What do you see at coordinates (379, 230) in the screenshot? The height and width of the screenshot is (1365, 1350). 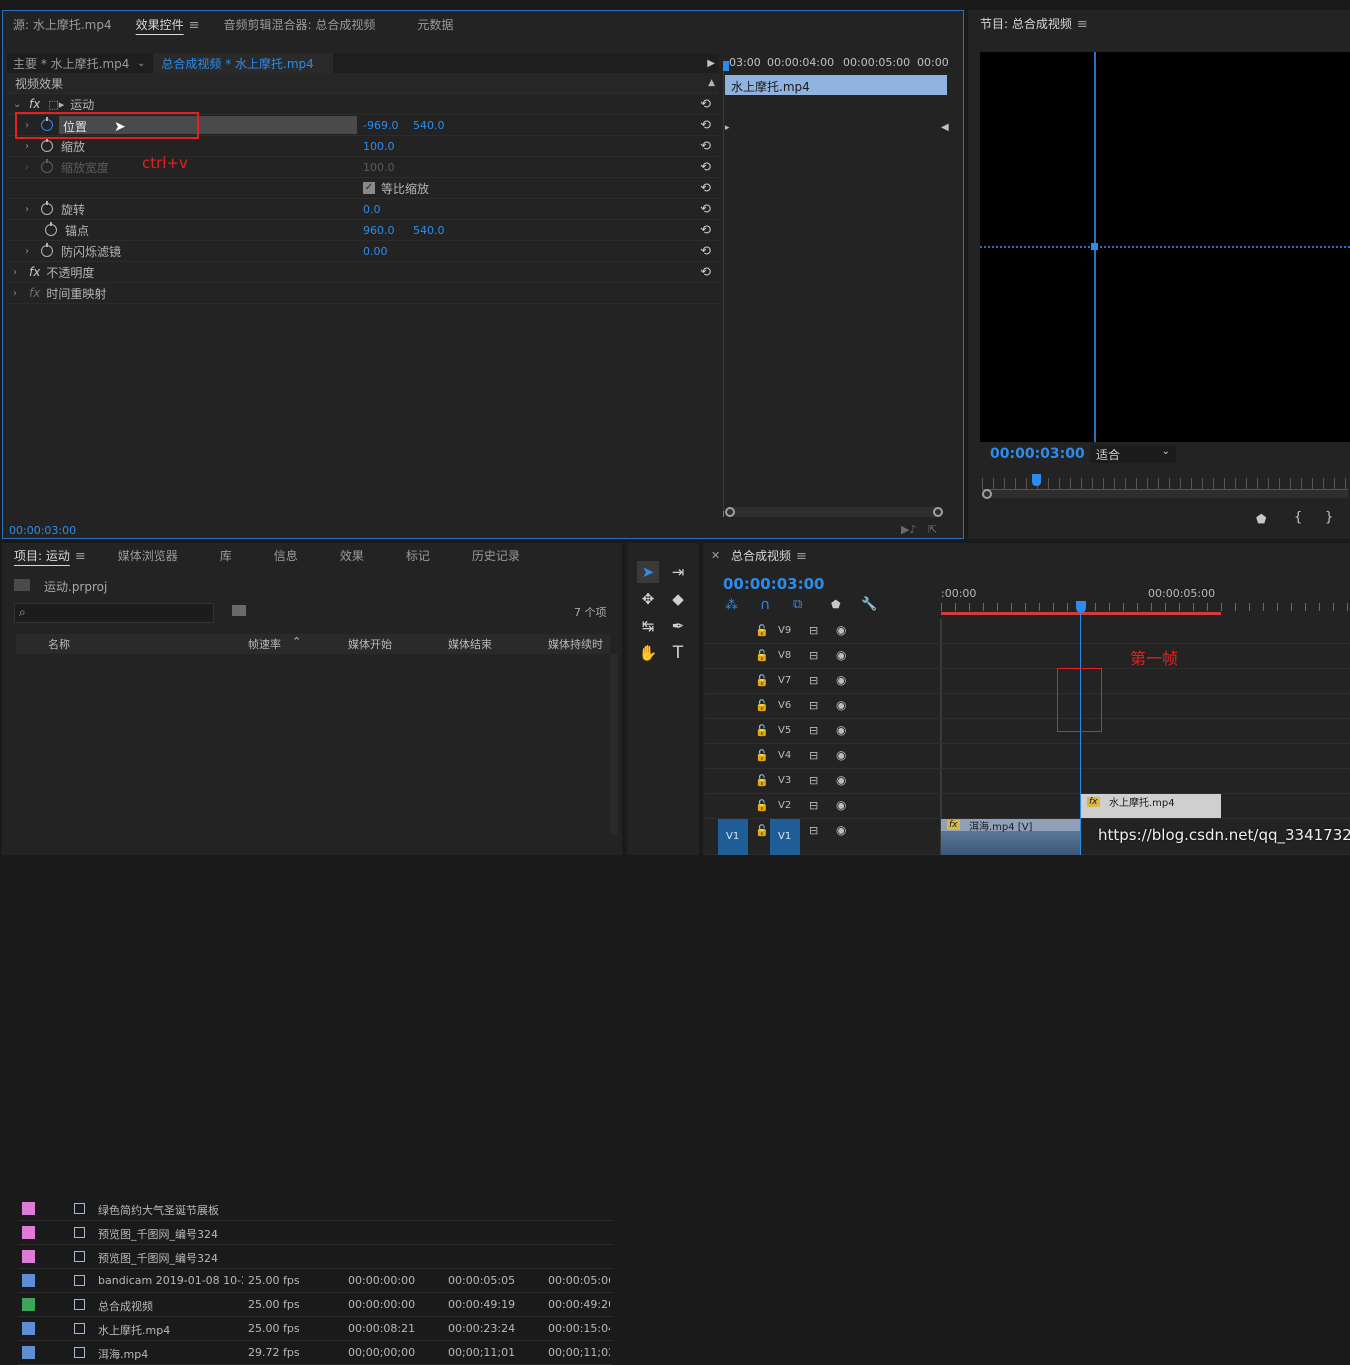 I see `anchor-x-value: 960.0` at bounding box center [379, 230].